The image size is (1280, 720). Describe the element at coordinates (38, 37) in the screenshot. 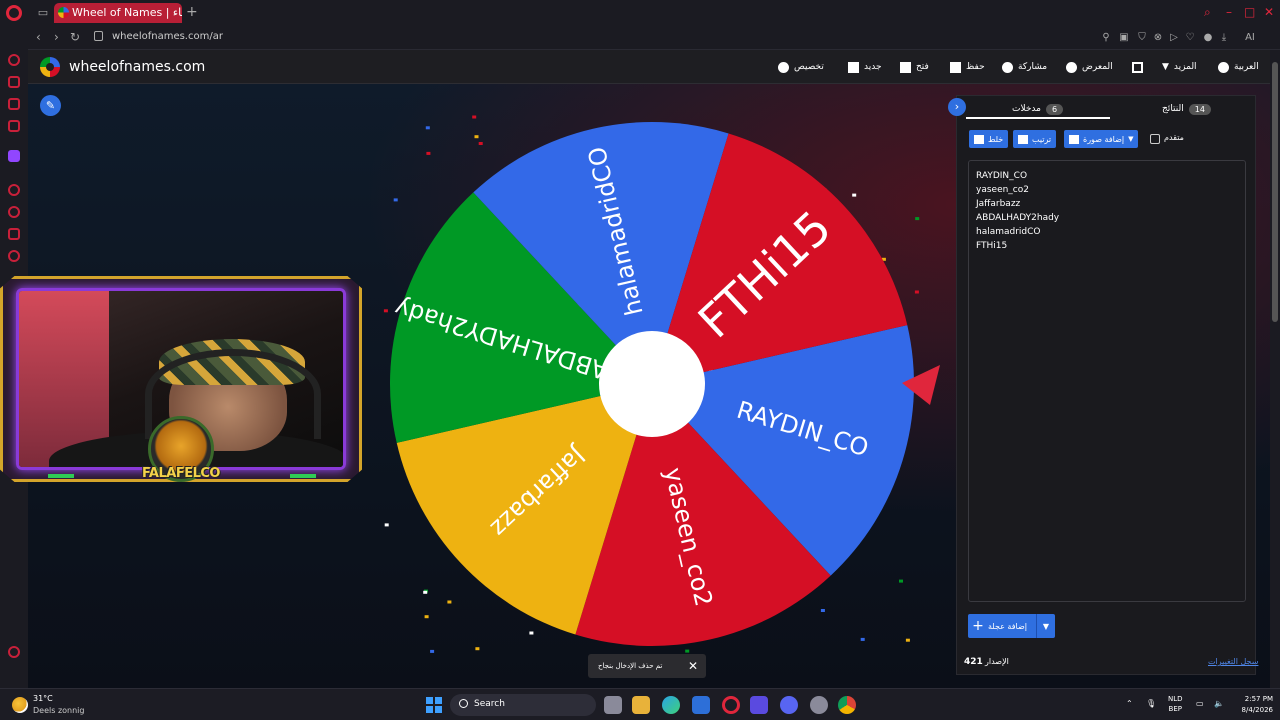

I see `back-icon: ‹` at that location.